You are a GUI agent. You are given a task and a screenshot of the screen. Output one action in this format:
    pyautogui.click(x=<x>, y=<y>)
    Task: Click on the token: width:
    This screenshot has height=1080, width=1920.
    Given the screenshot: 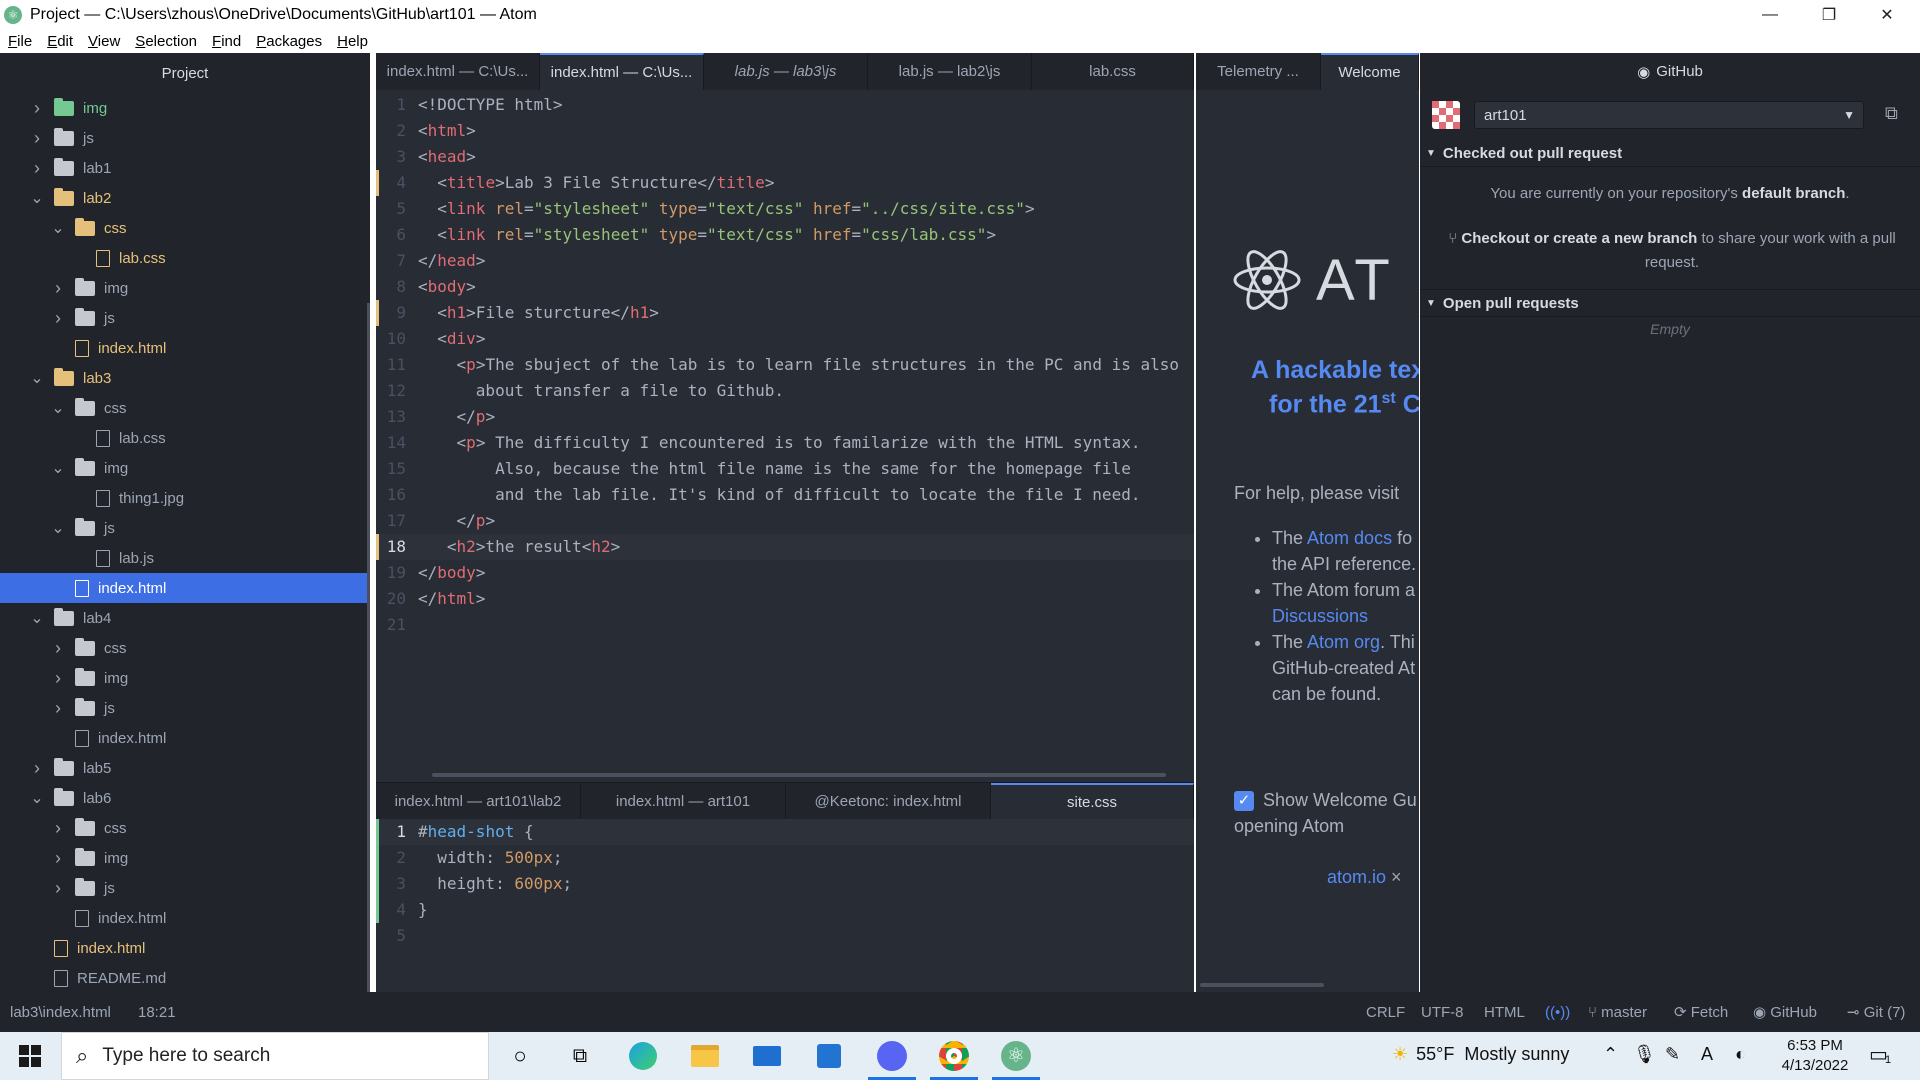 What is the action you would take?
    pyautogui.click(x=461, y=857)
    